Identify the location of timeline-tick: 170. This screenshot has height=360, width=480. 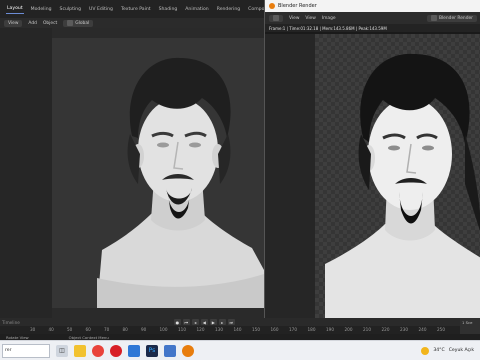
(293, 329).